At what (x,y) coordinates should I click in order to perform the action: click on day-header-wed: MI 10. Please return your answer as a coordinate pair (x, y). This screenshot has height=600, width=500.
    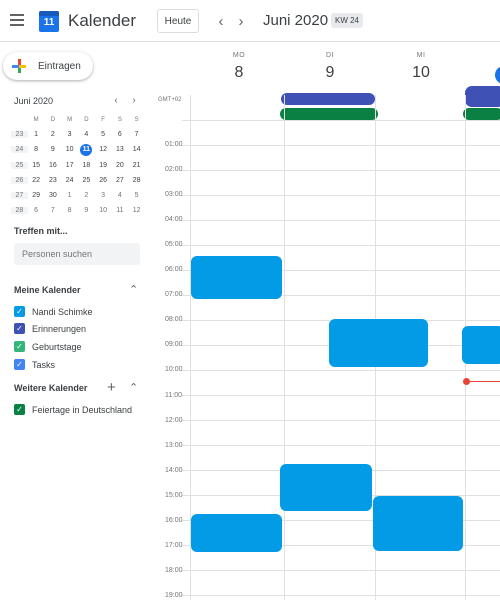
    Looking at the image, I should click on (421, 67).